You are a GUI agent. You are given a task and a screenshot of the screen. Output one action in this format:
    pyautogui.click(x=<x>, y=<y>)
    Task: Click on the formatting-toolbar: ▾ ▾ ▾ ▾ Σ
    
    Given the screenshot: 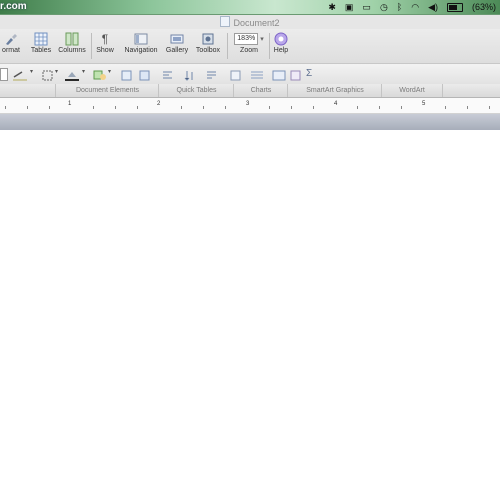 What is the action you would take?
    pyautogui.click(x=250, y=74)
    